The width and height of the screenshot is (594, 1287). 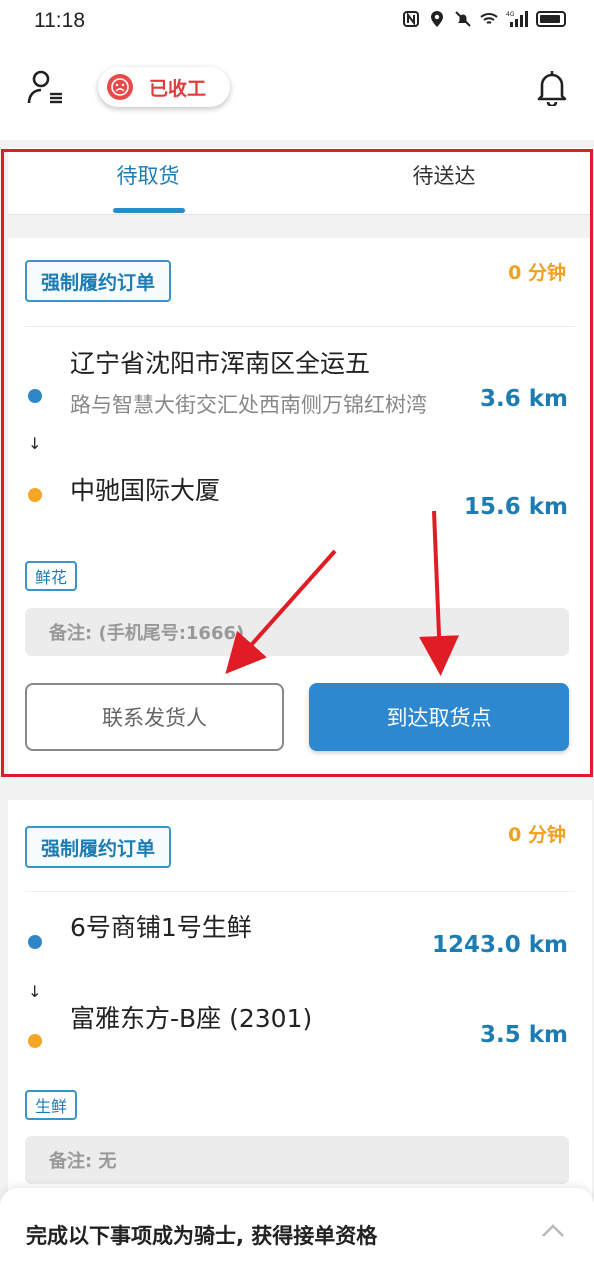 I want to click on contact-shipper-button: 联系发货人, so click(x=154, y=717).